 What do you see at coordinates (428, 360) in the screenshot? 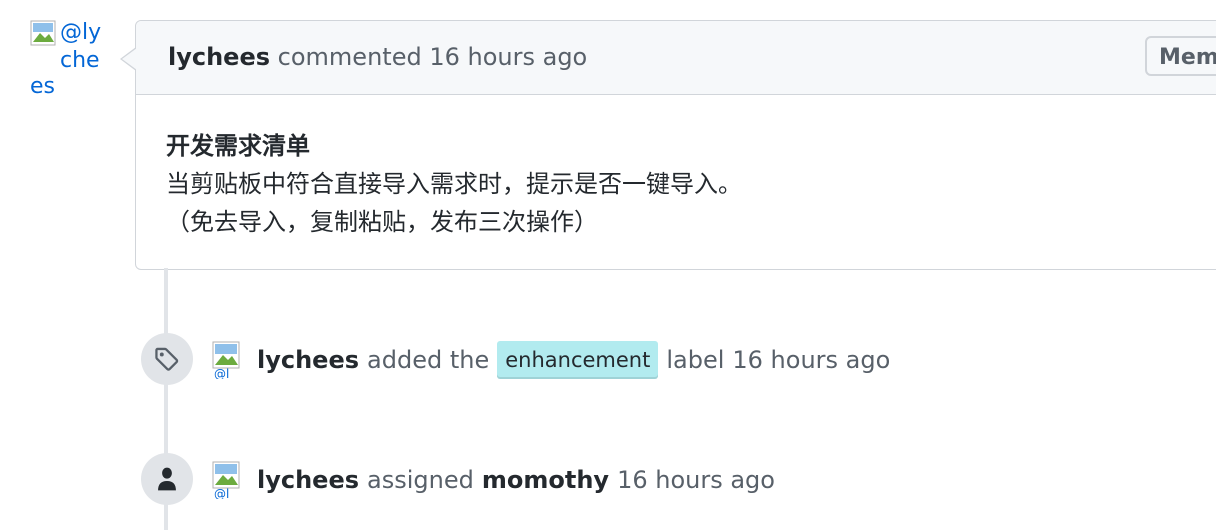
I see `event-text-before: added the` at bounding box center [428, 360].